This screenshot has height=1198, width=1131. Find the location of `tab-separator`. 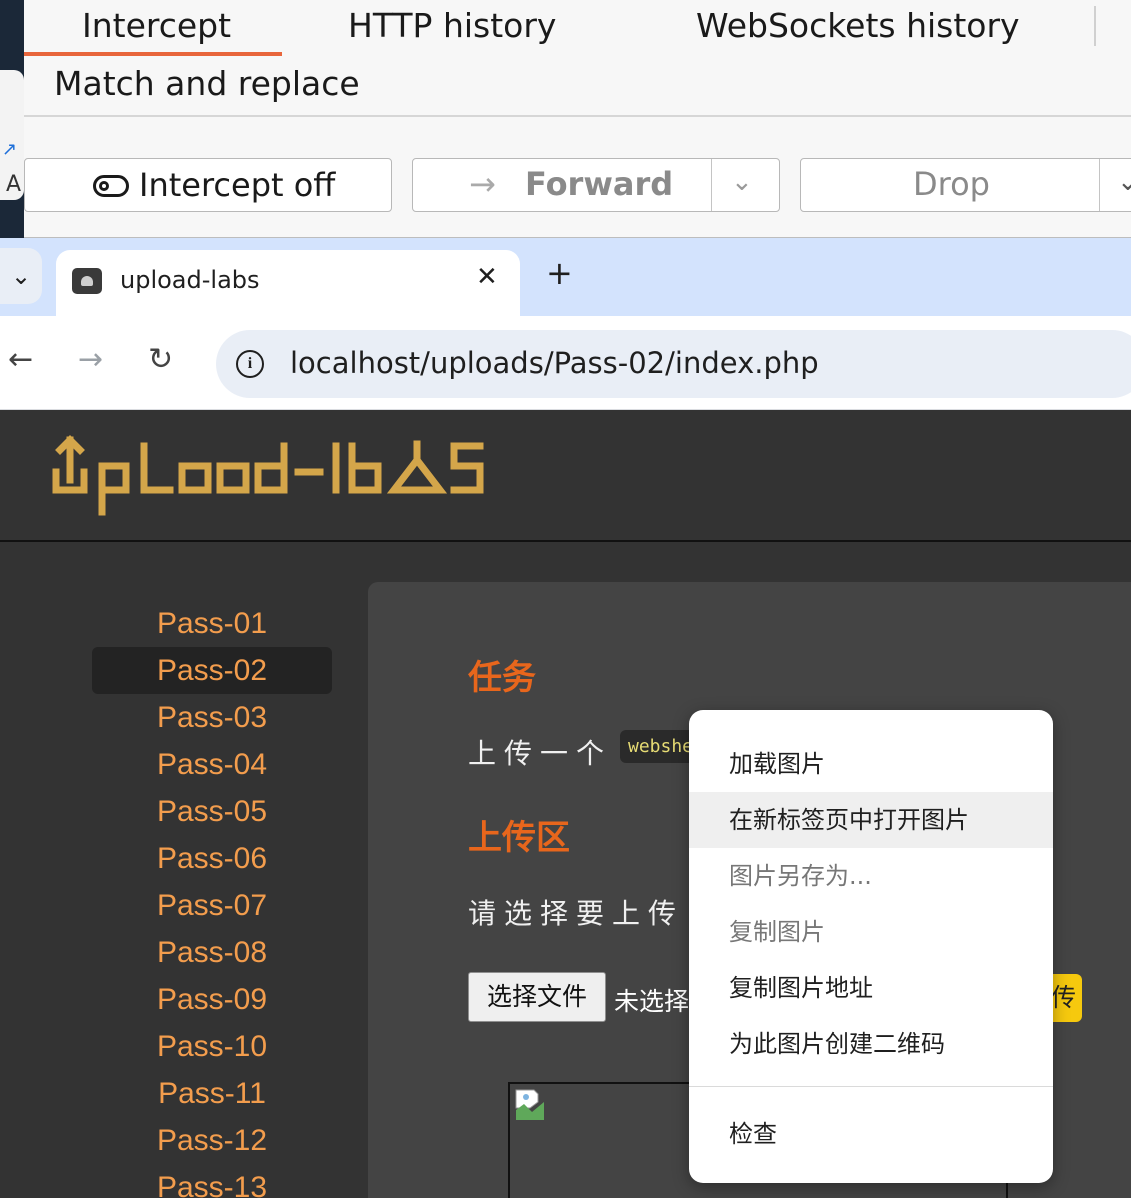

tab-separator is located at coordinates (1095, 26).